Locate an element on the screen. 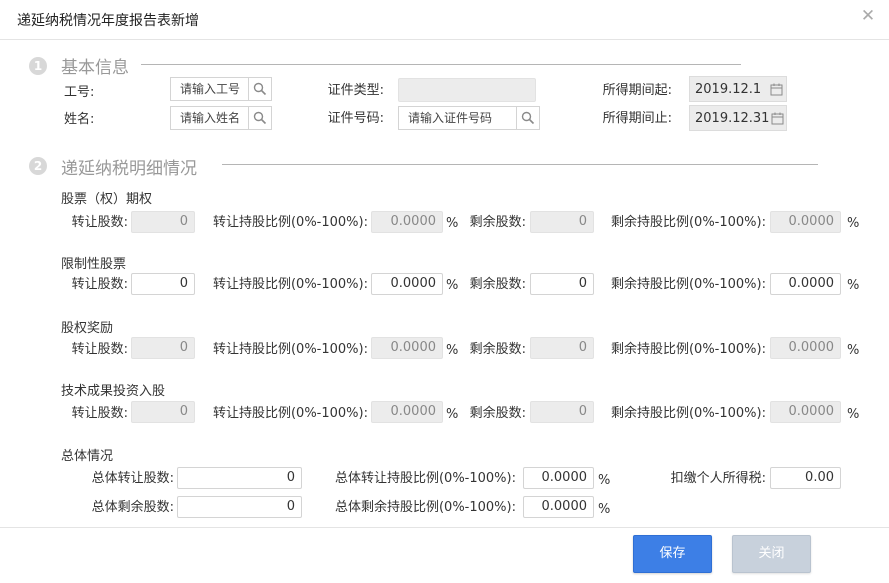  period-start-date: 2019.12.1 is located at coordinates (738, 89).